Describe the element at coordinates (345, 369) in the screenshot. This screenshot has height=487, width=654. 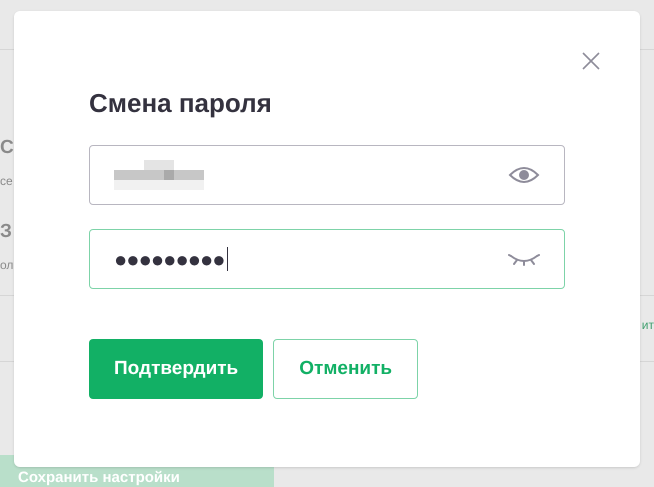
I see `cancel-button: Отменить` at that location.